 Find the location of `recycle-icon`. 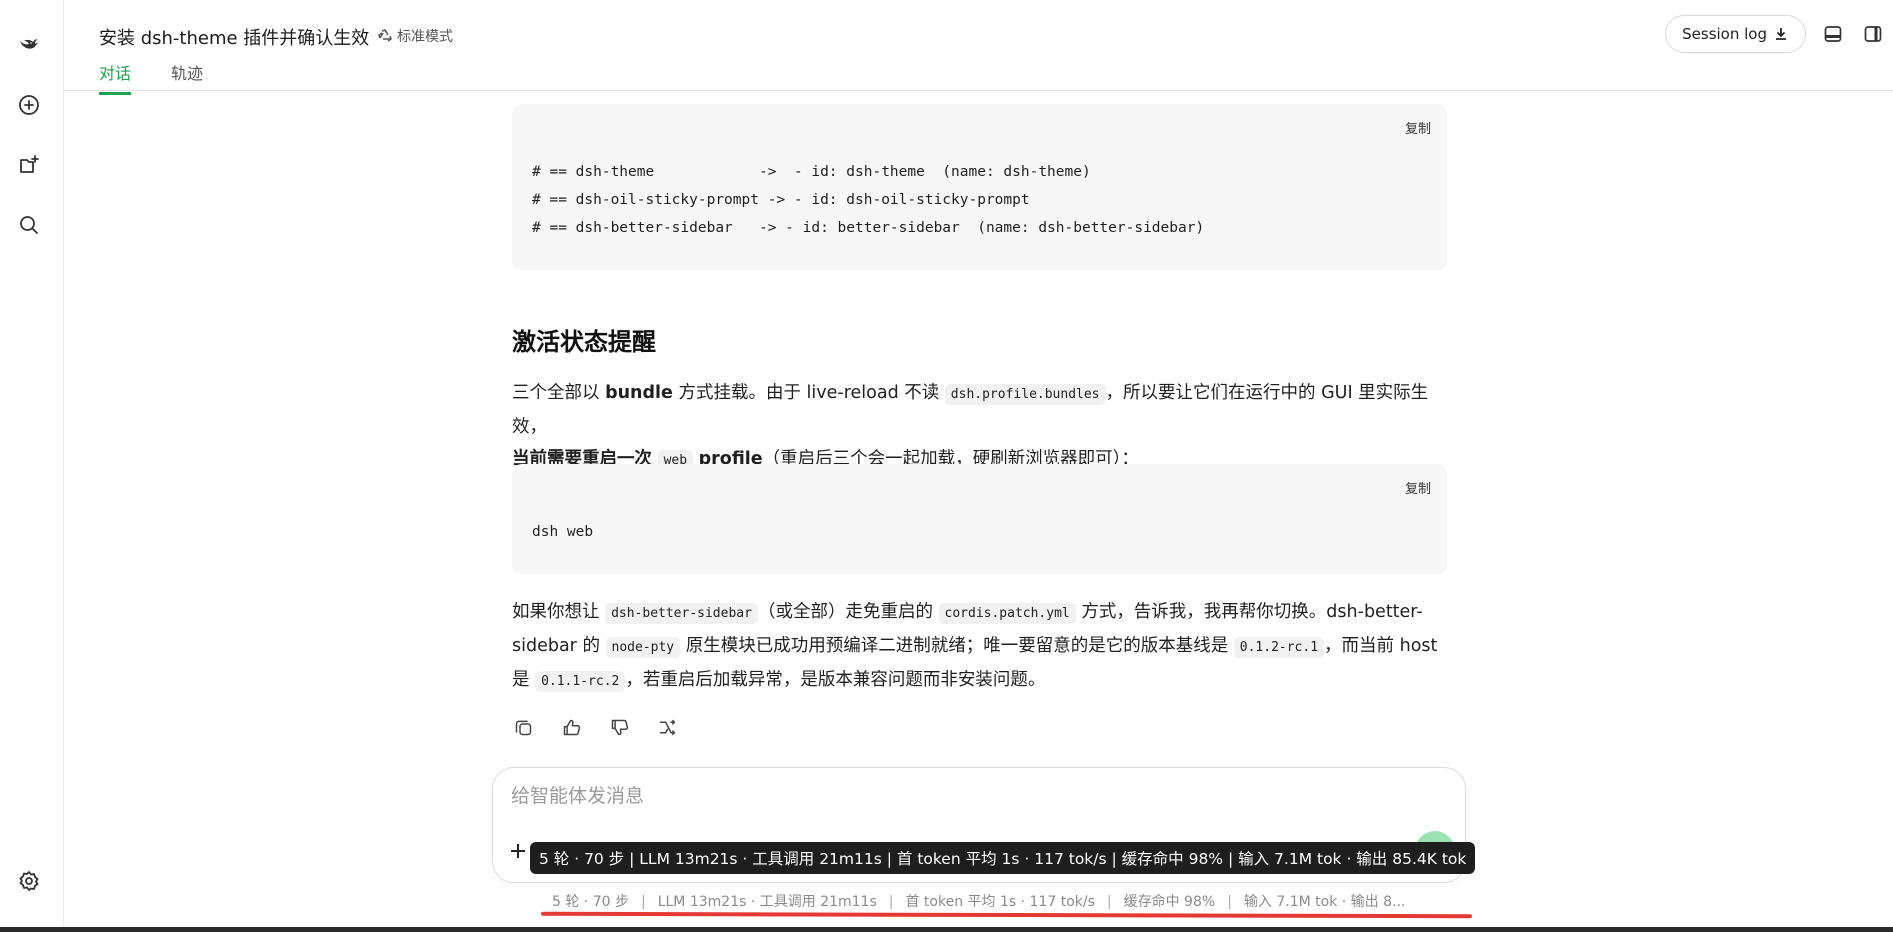

recycle-icon is located at coordinates (385, 35).